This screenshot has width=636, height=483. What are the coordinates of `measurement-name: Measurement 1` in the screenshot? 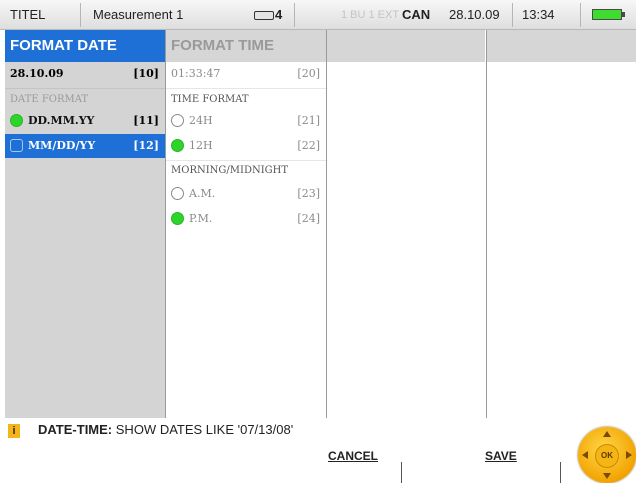 It's located at (138, 15).